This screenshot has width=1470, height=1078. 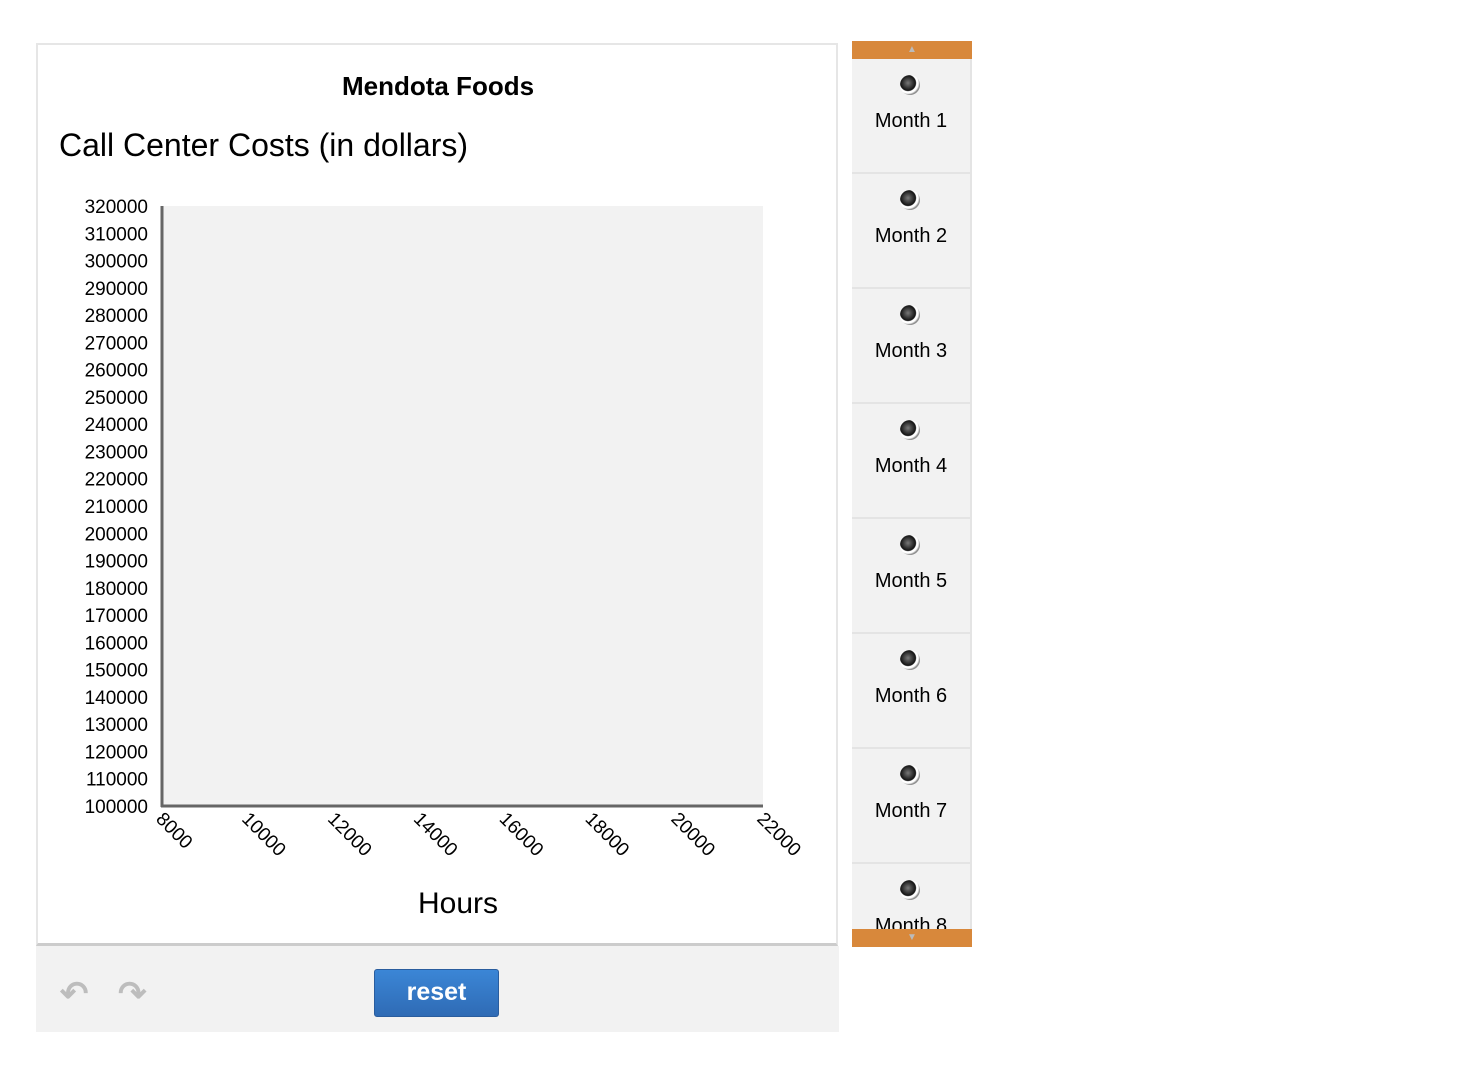 I want to click on y-tick-label: 160000, so click(x=116, y=643).